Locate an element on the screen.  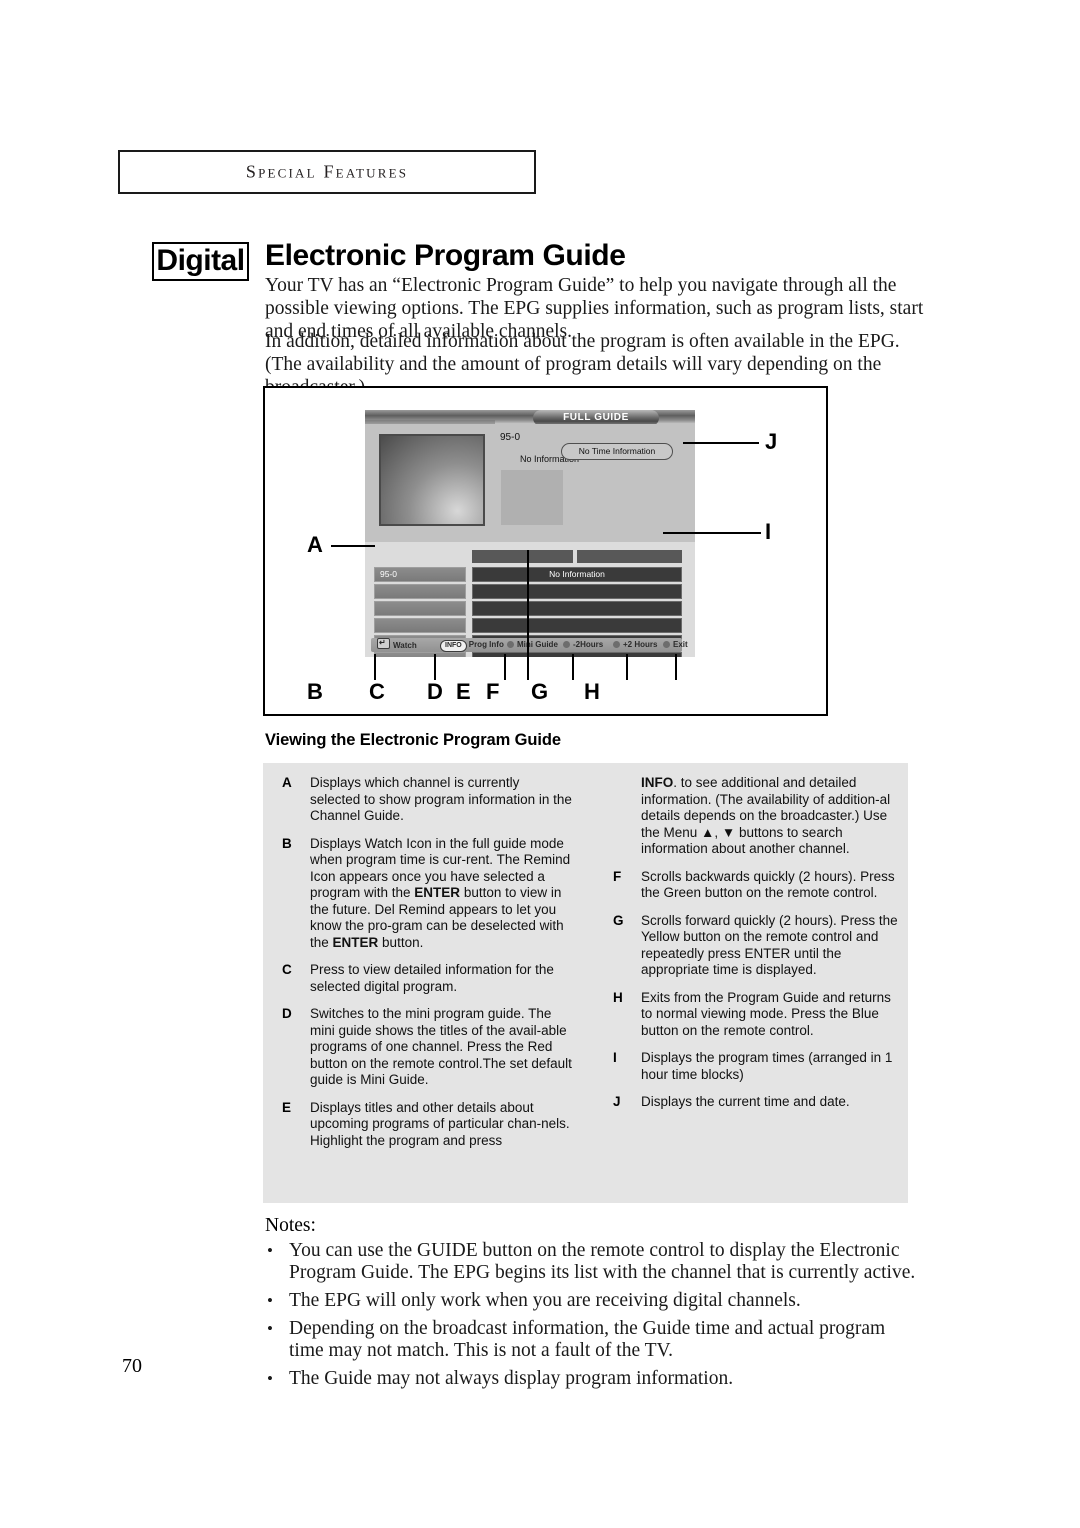
description-key: A is located at coordinates (287, 782).